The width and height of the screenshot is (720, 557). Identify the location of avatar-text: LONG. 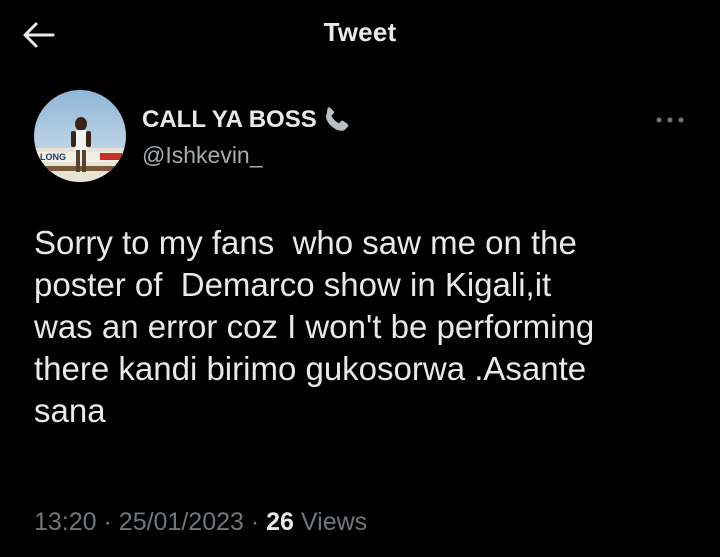
(53, 157).